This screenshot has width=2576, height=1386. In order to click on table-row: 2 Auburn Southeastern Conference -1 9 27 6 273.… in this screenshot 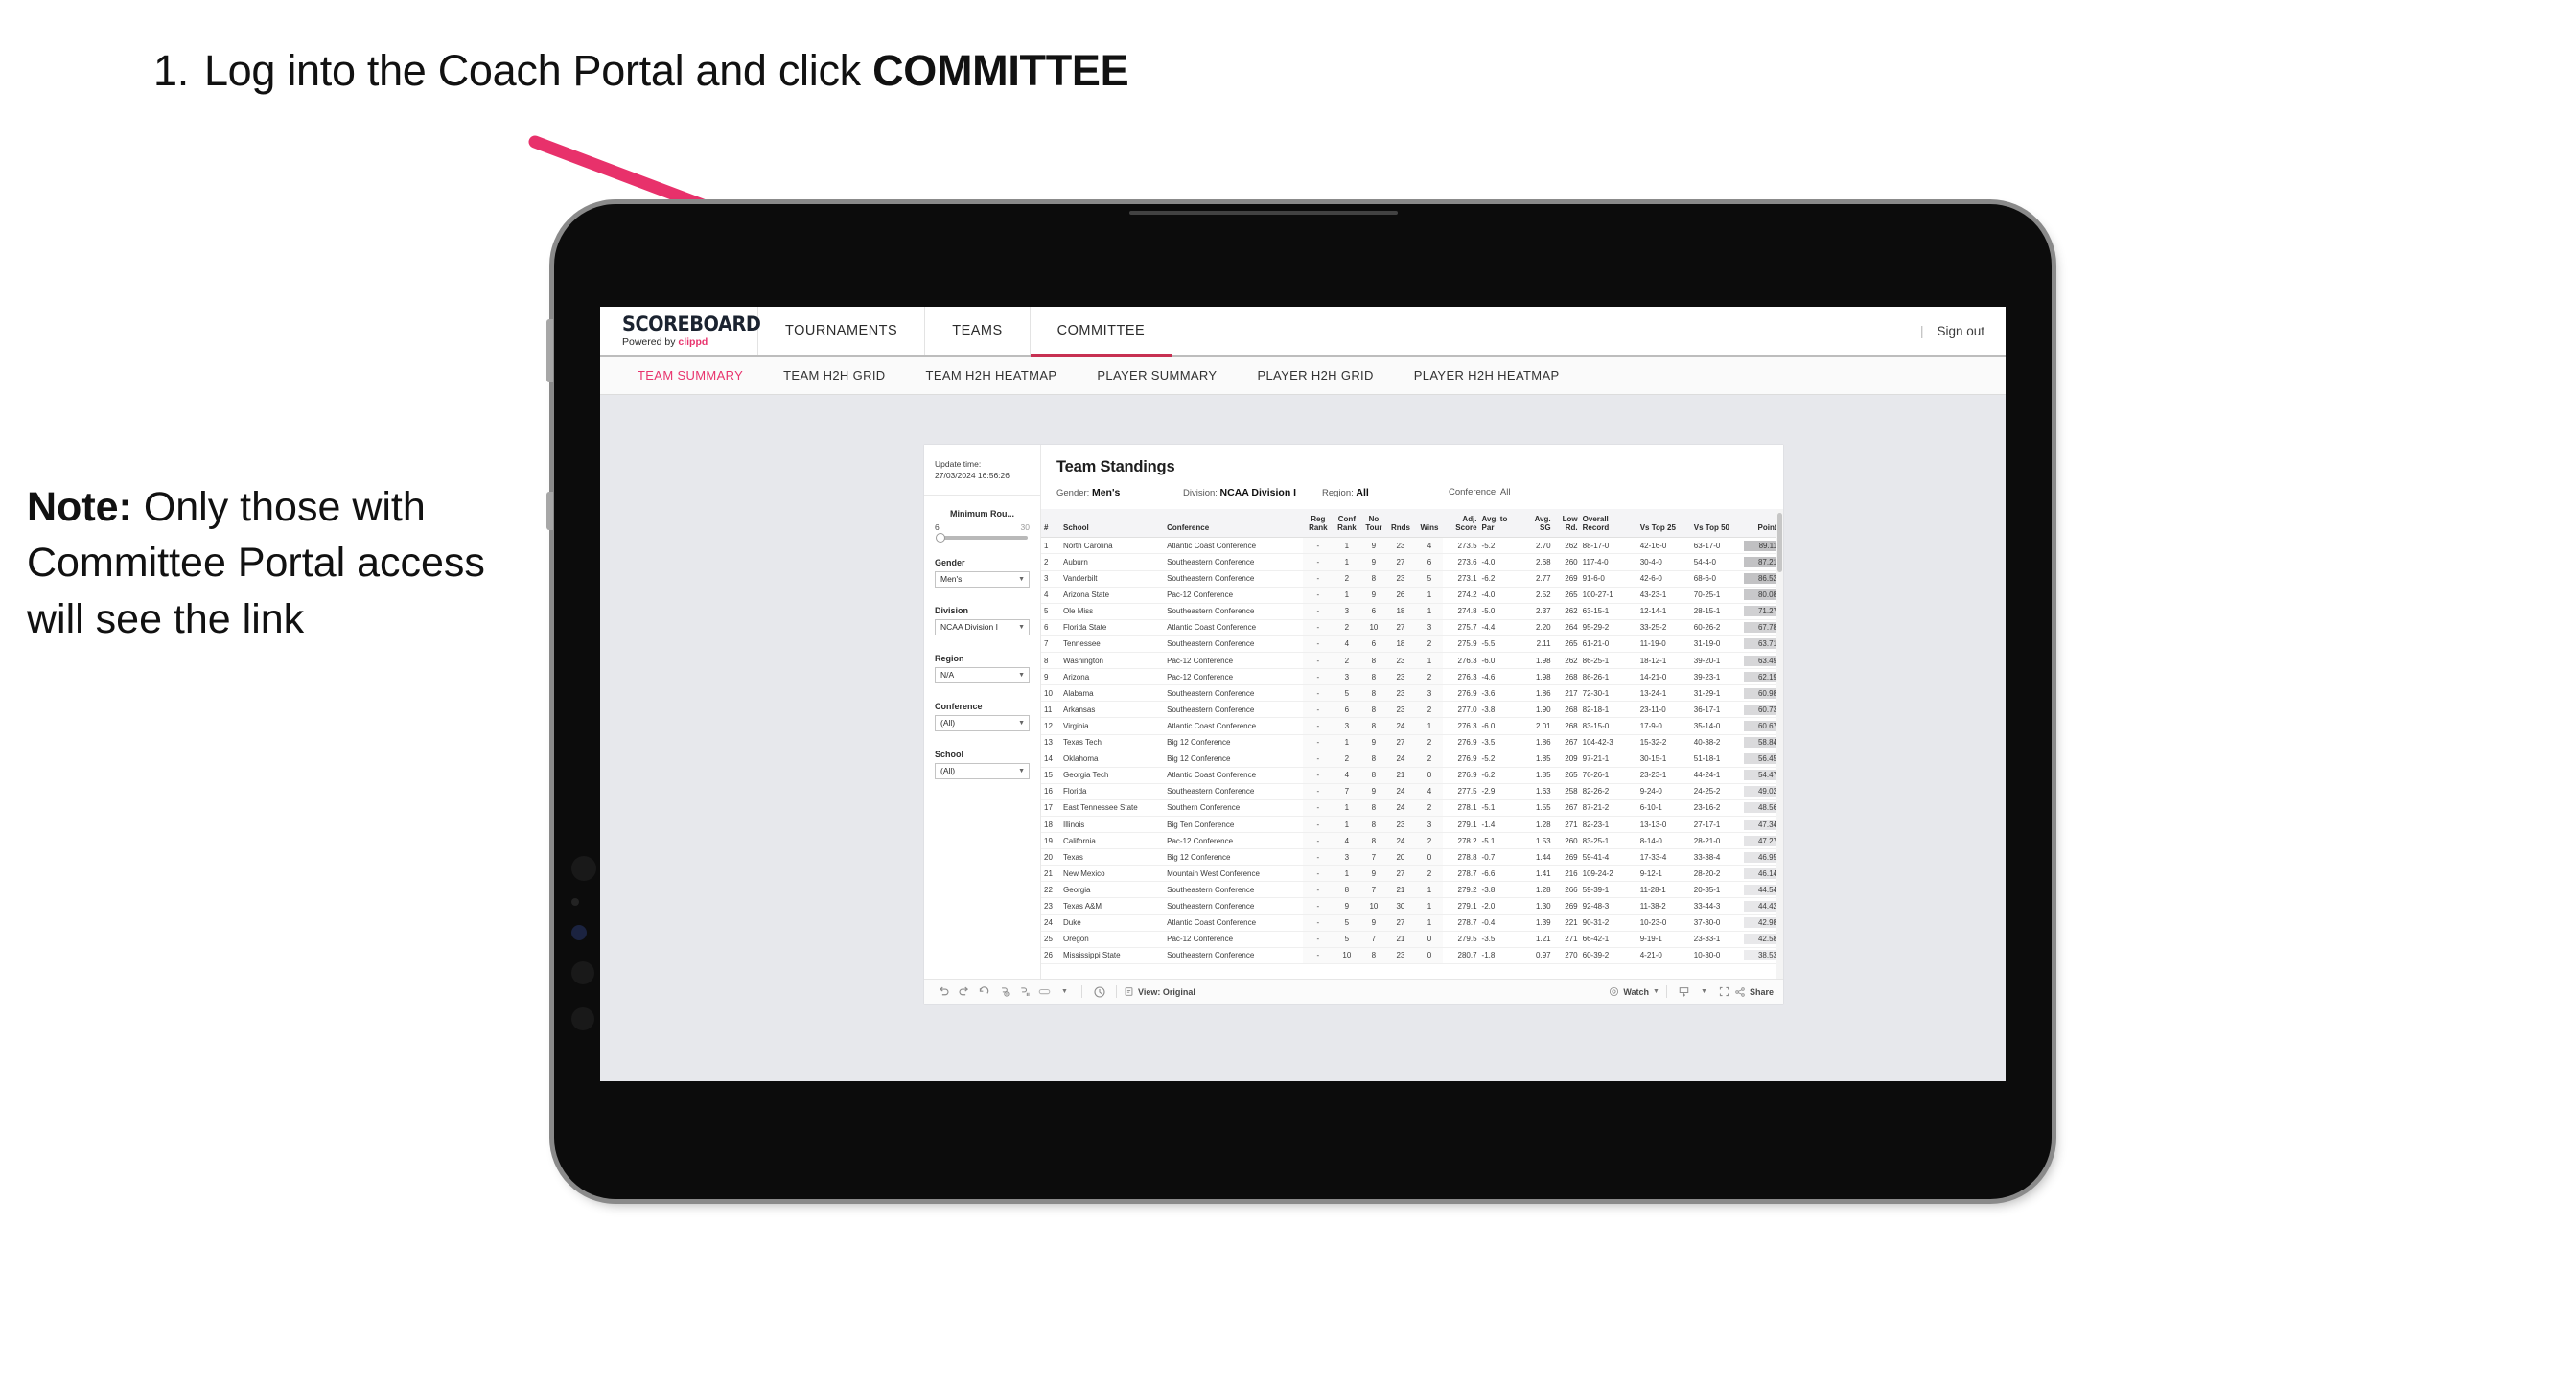, I will do `click(1412, 562)`.